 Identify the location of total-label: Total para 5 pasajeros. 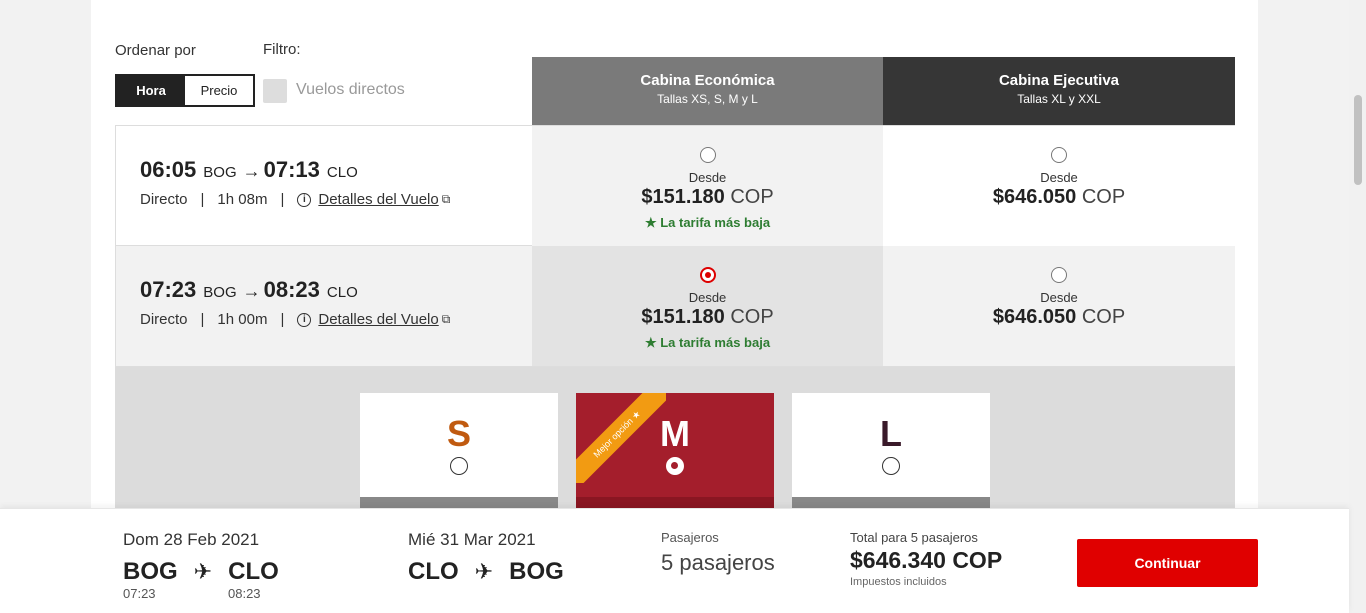
(914, 537).